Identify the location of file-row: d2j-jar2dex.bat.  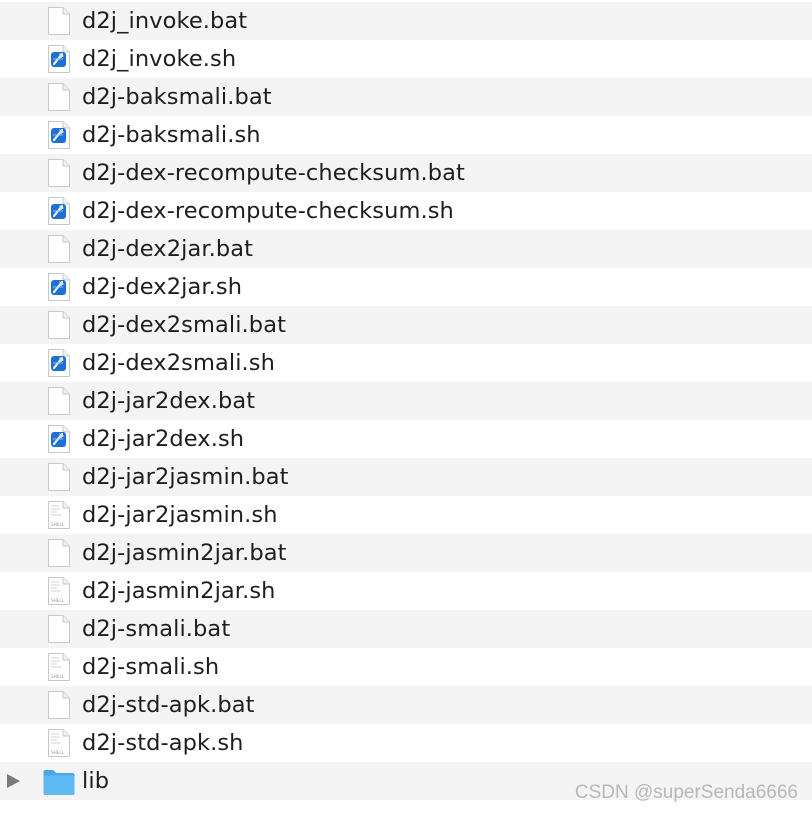
(406, 401).